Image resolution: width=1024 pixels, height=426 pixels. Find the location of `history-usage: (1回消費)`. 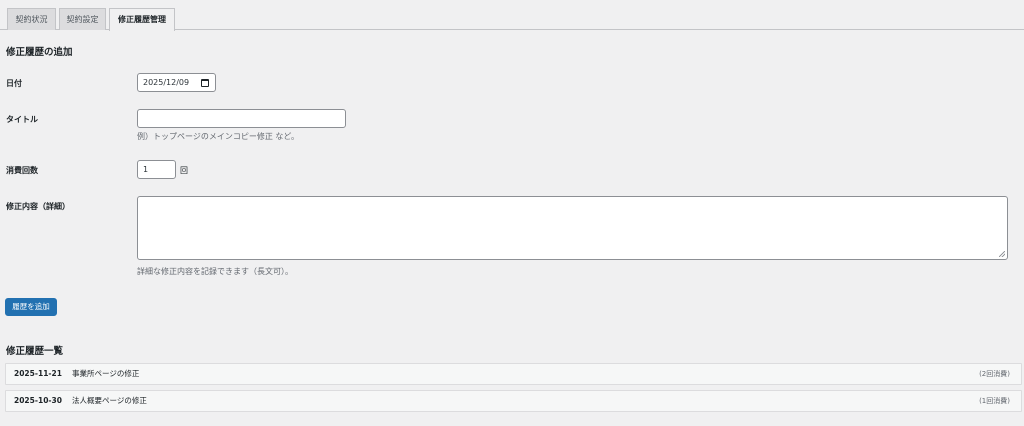

history-usage: (1回消費) is located at coordinates (994, 401).